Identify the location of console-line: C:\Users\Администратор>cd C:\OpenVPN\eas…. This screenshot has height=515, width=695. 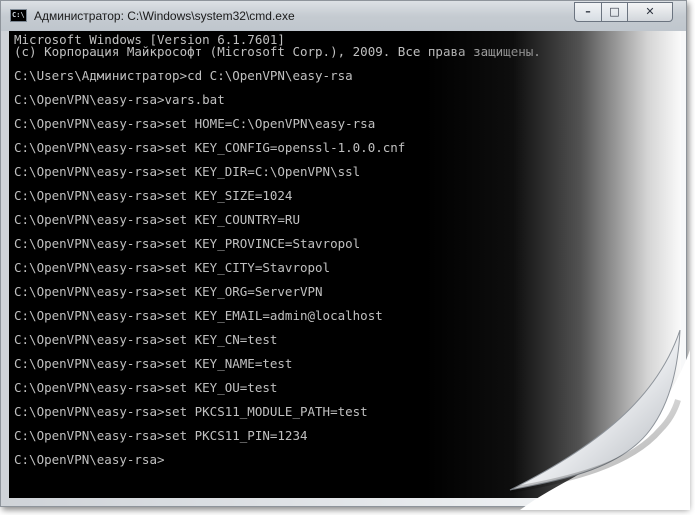
(183, 75).